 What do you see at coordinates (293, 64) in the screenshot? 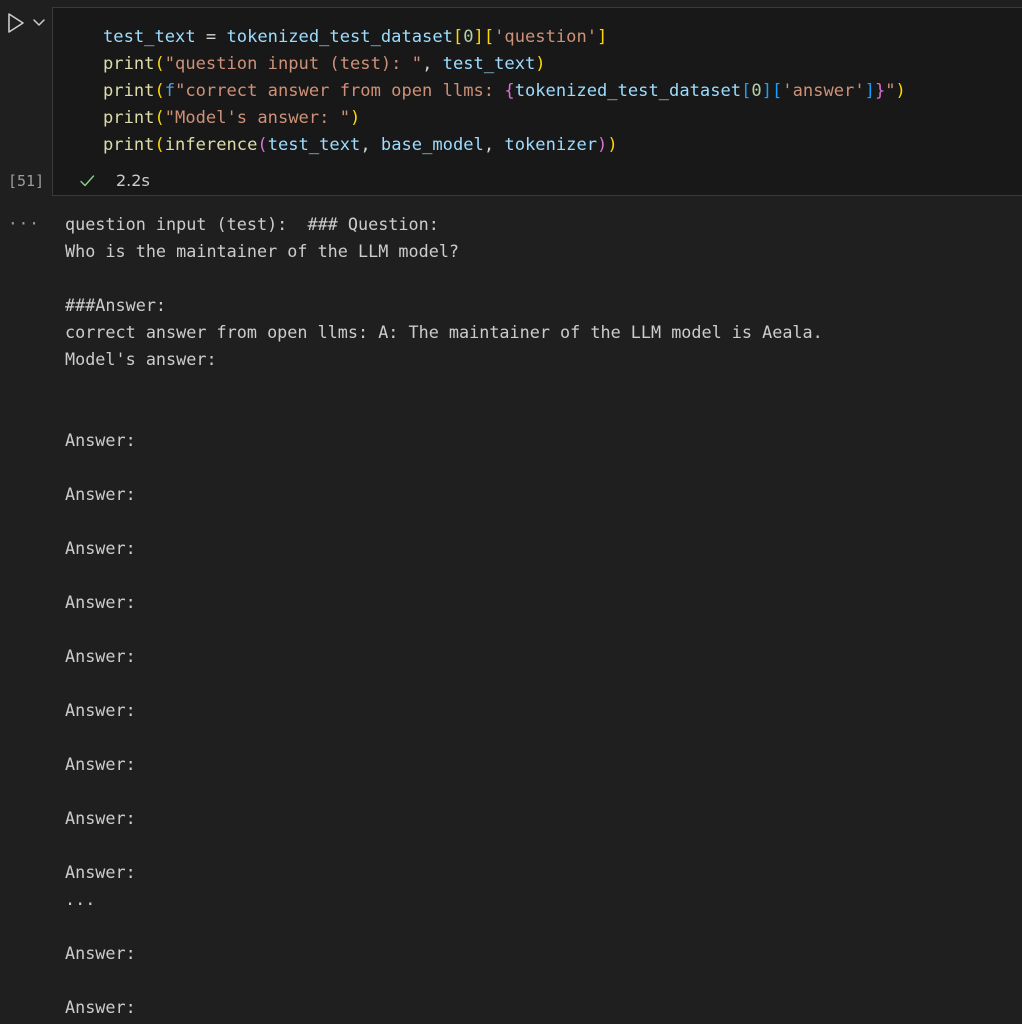
I see `code-token: "question input (test): "` at bounding box center [293, 64].